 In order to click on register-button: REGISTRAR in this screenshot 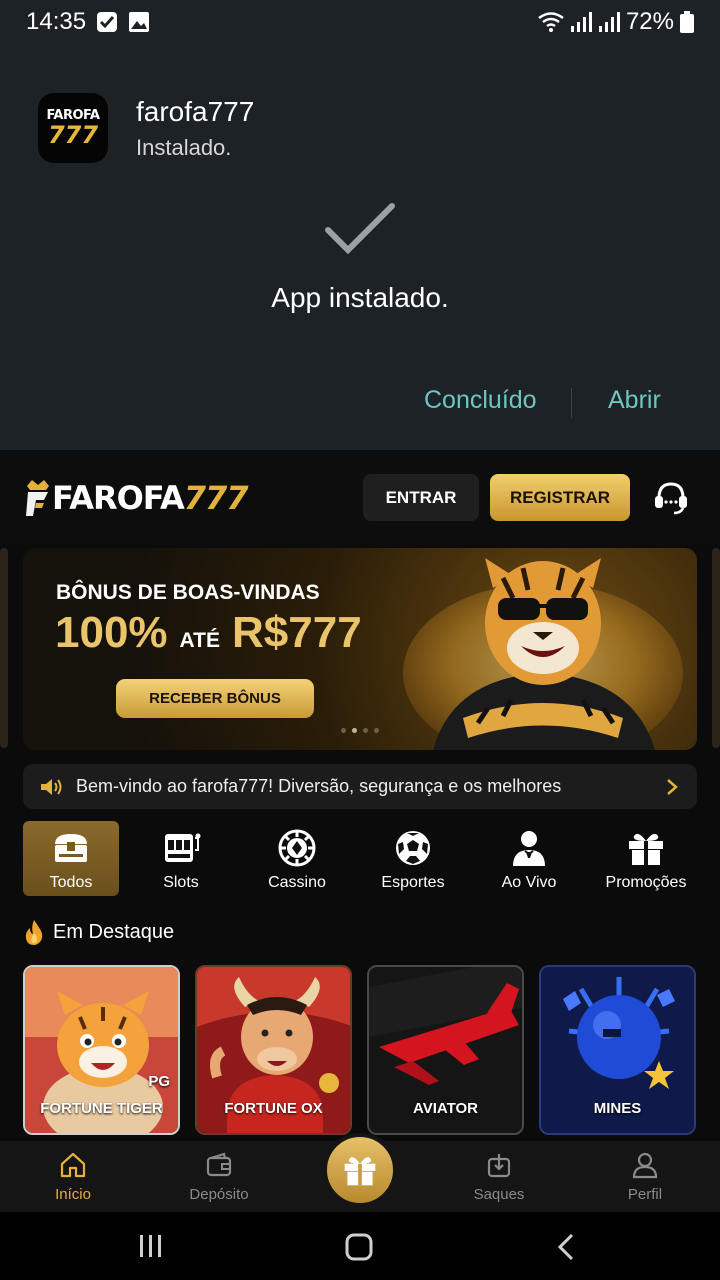, I will do `click(560, 497)`.